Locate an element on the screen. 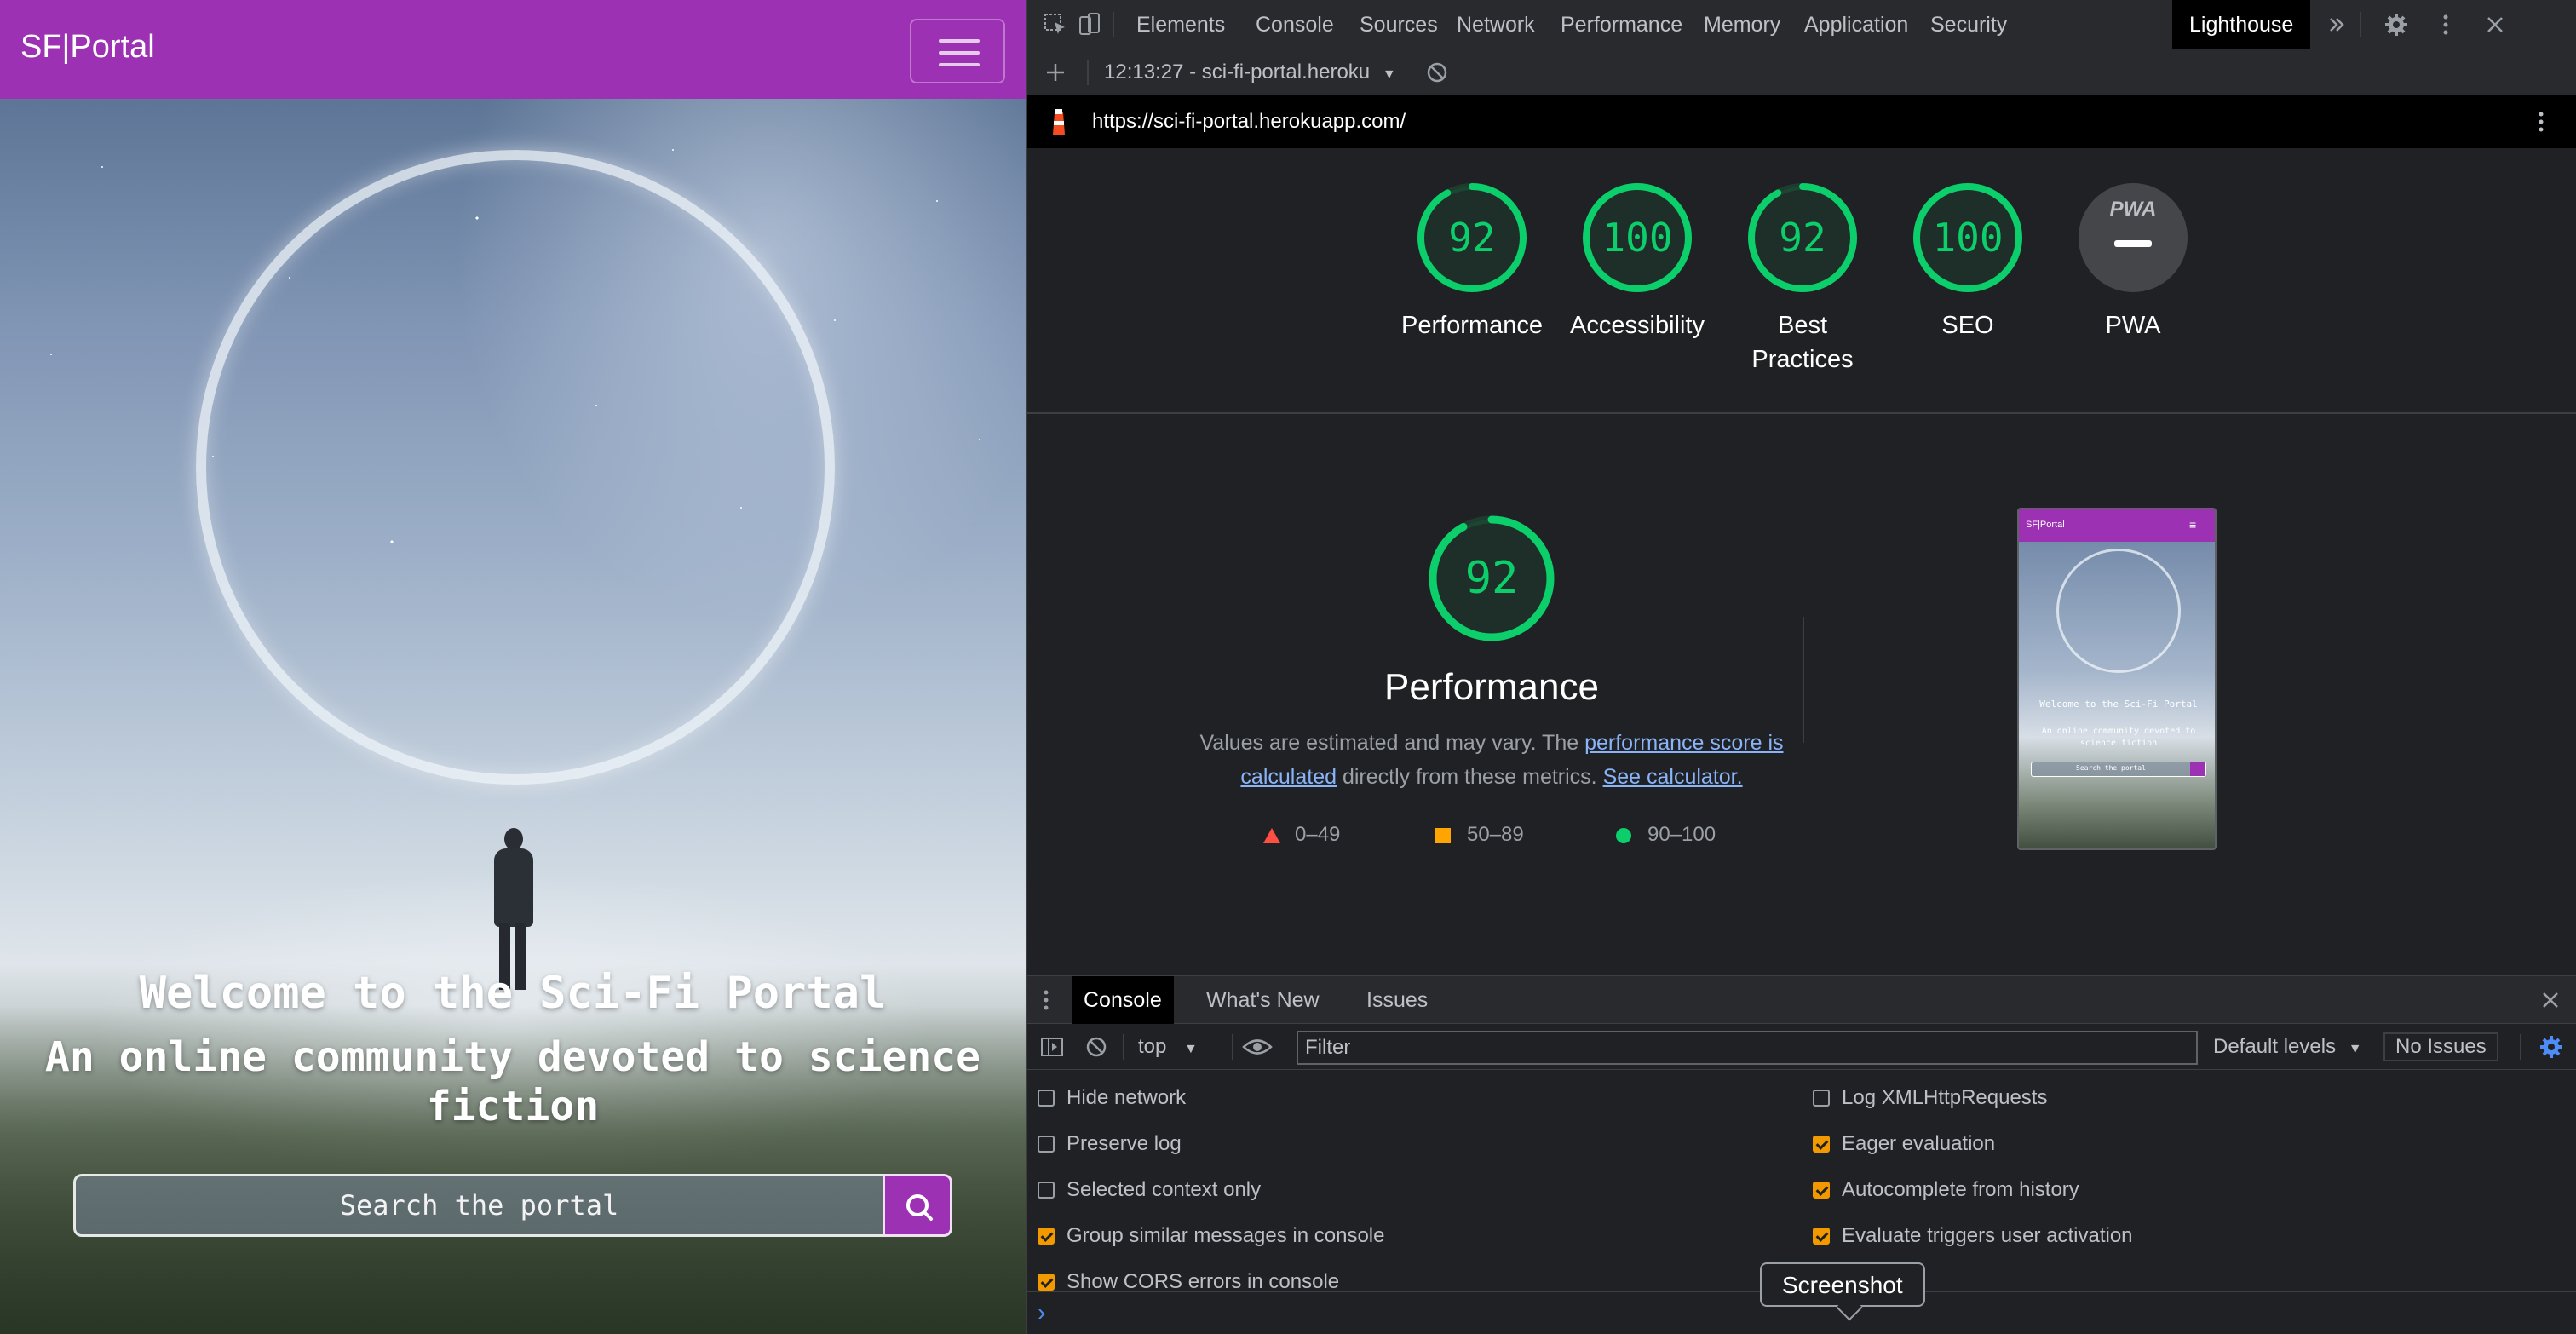 The image size is (2576, 1334). thumb-search-button is located at coordinates (2197, 769).